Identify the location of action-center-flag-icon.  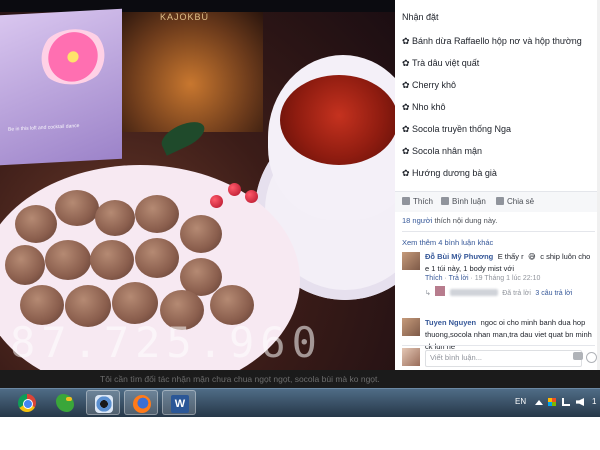
(552, 402).